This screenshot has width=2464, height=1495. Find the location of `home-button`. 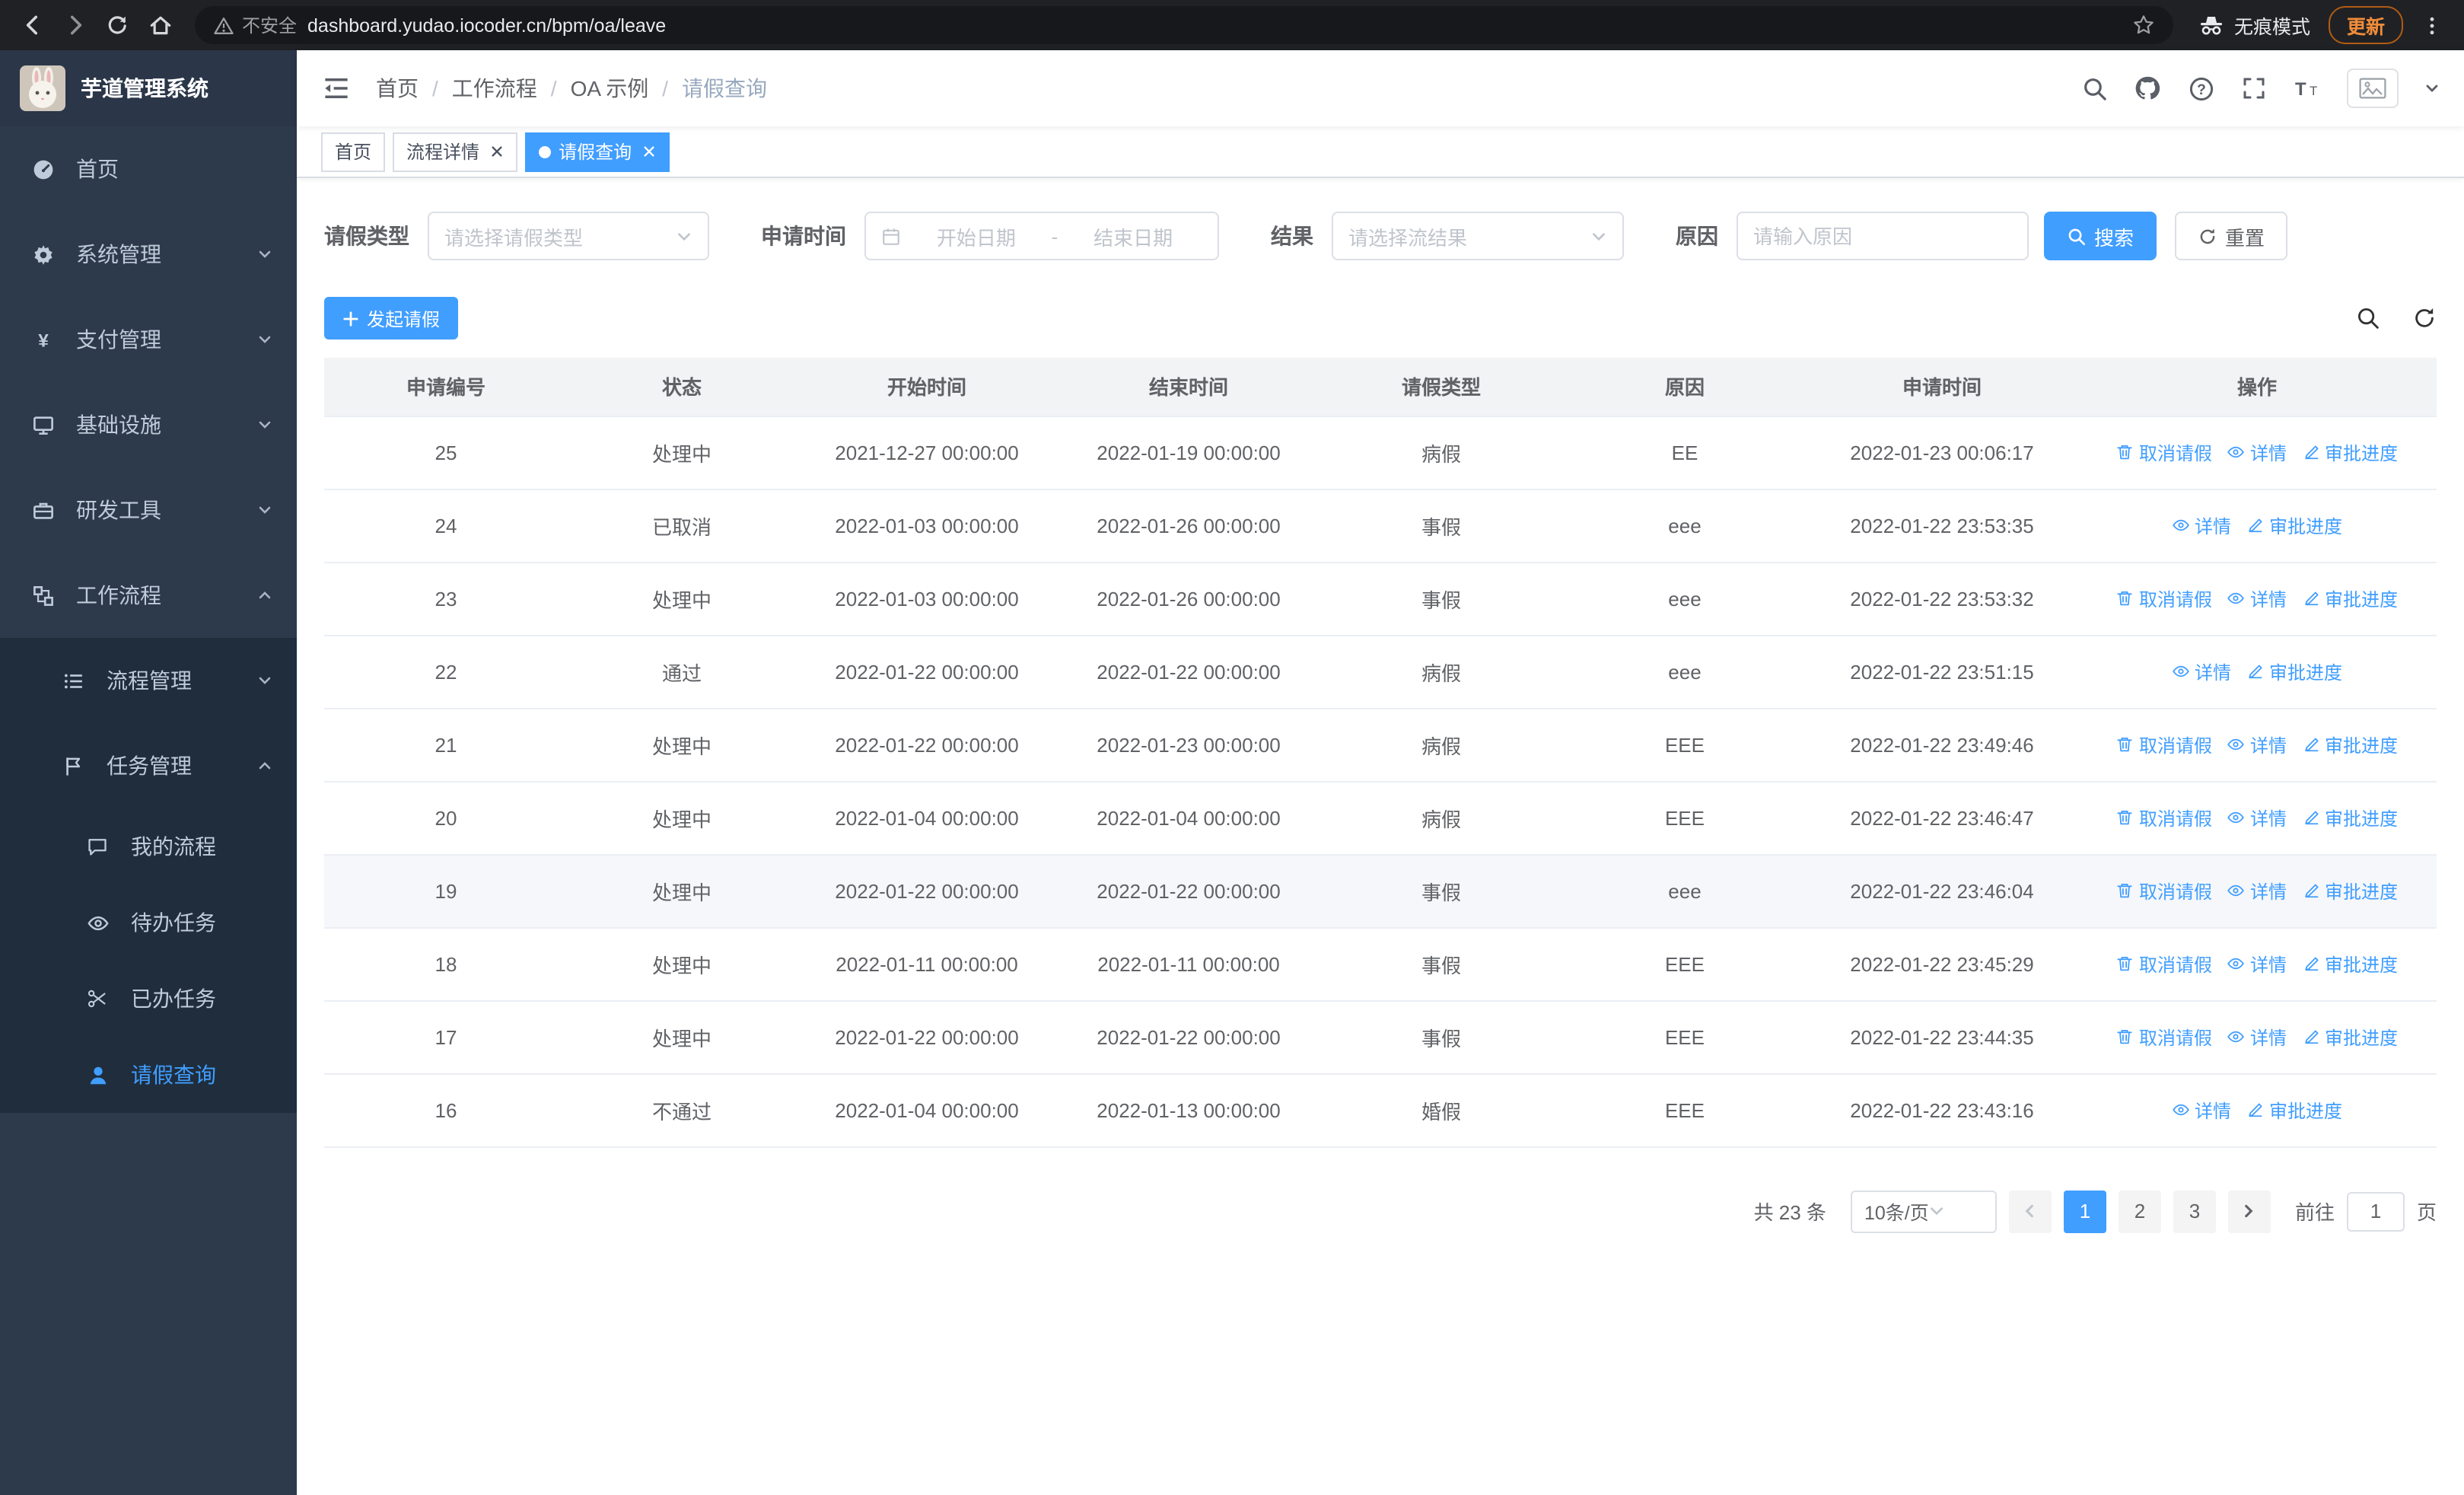

home-button is located at coordinates (160, 25).